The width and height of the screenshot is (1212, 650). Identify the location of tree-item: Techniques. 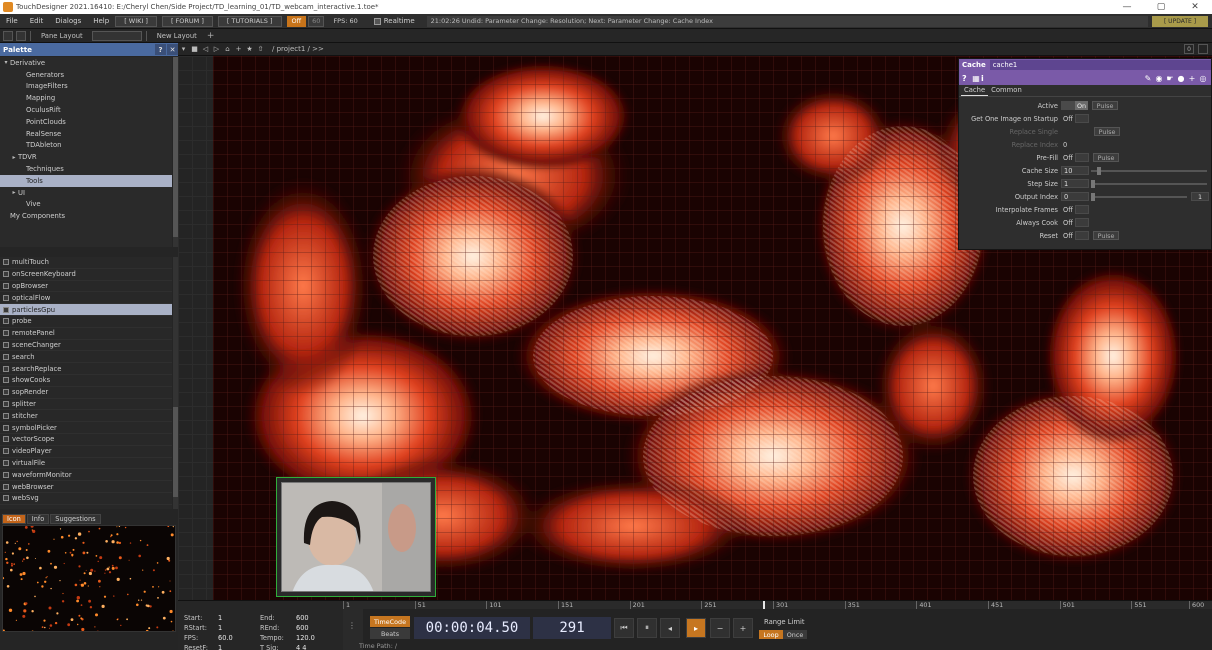
(86, 169).